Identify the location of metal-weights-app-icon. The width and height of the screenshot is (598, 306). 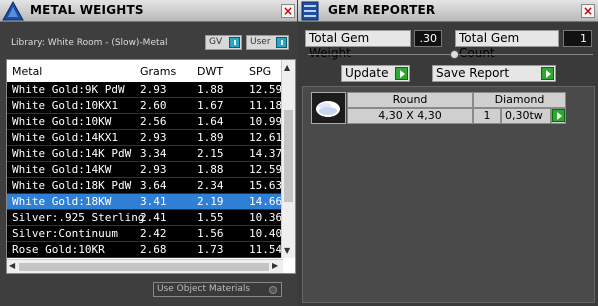
(13, 11).